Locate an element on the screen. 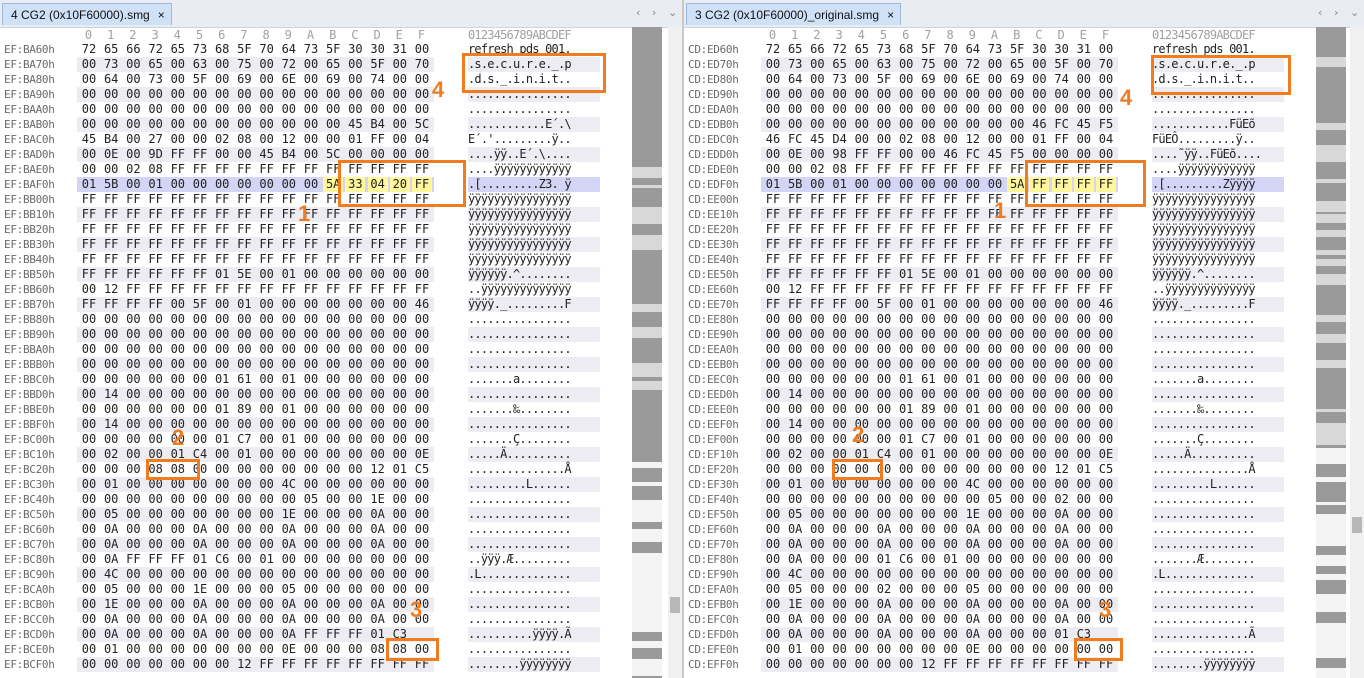  hex-byte: B4 is located at coordinates (289, 154).